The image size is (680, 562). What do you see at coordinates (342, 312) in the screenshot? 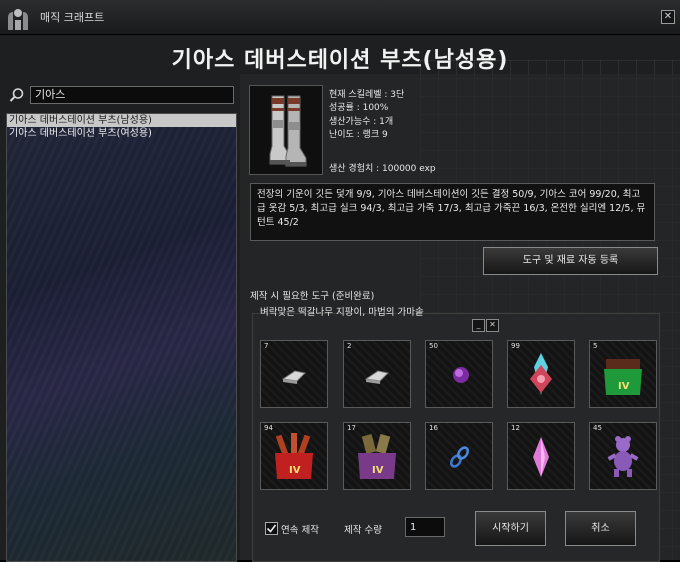
I see `tools-list: 벼락맞은 떡갈나무 지팡이, 마법의 가마솥` at bounding box center [342, 312].